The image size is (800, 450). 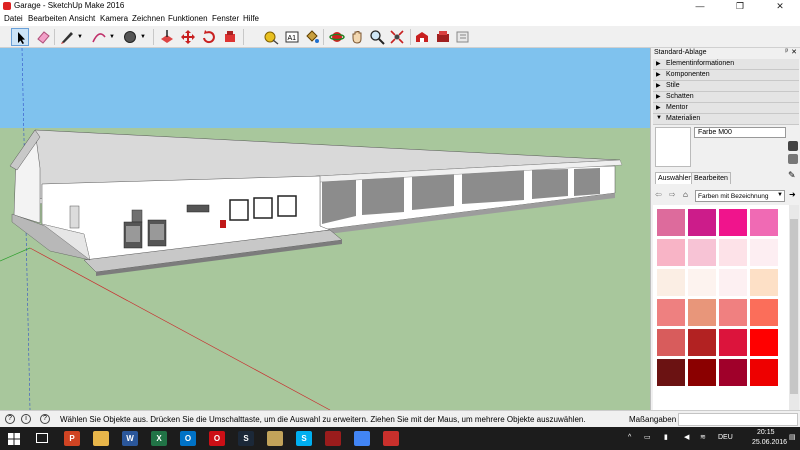 I want to click on section-mentor: ▶ Mentor, so click(x=726, y=108).